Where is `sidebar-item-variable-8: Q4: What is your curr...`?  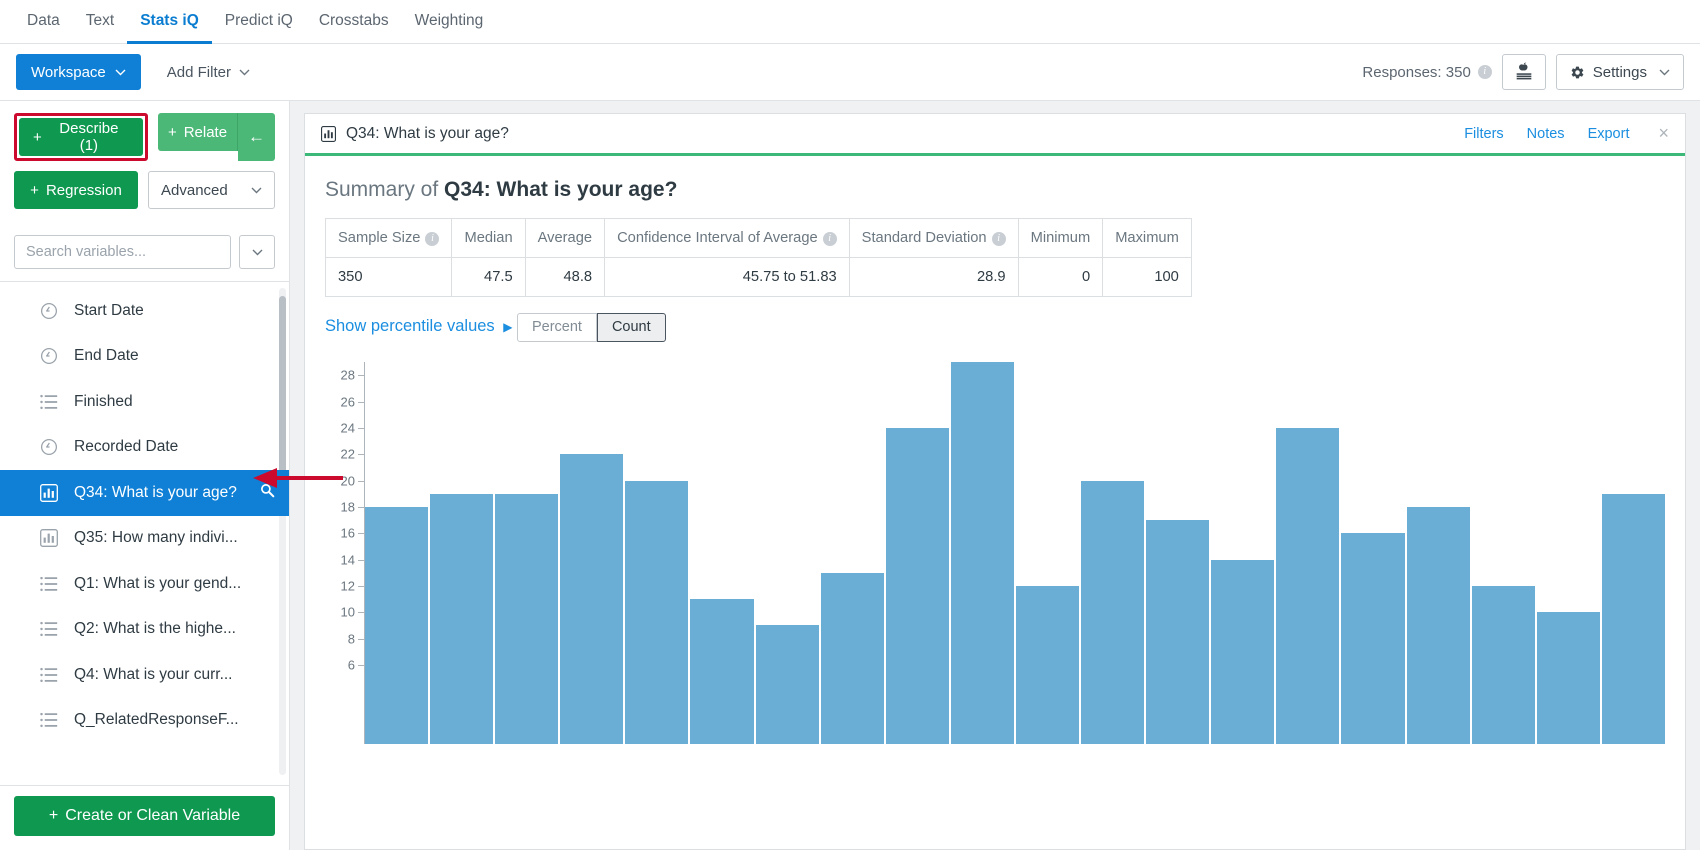
sidebar-item-variable-8: Q4: What is your curr... is located at coordinates (144, 675).